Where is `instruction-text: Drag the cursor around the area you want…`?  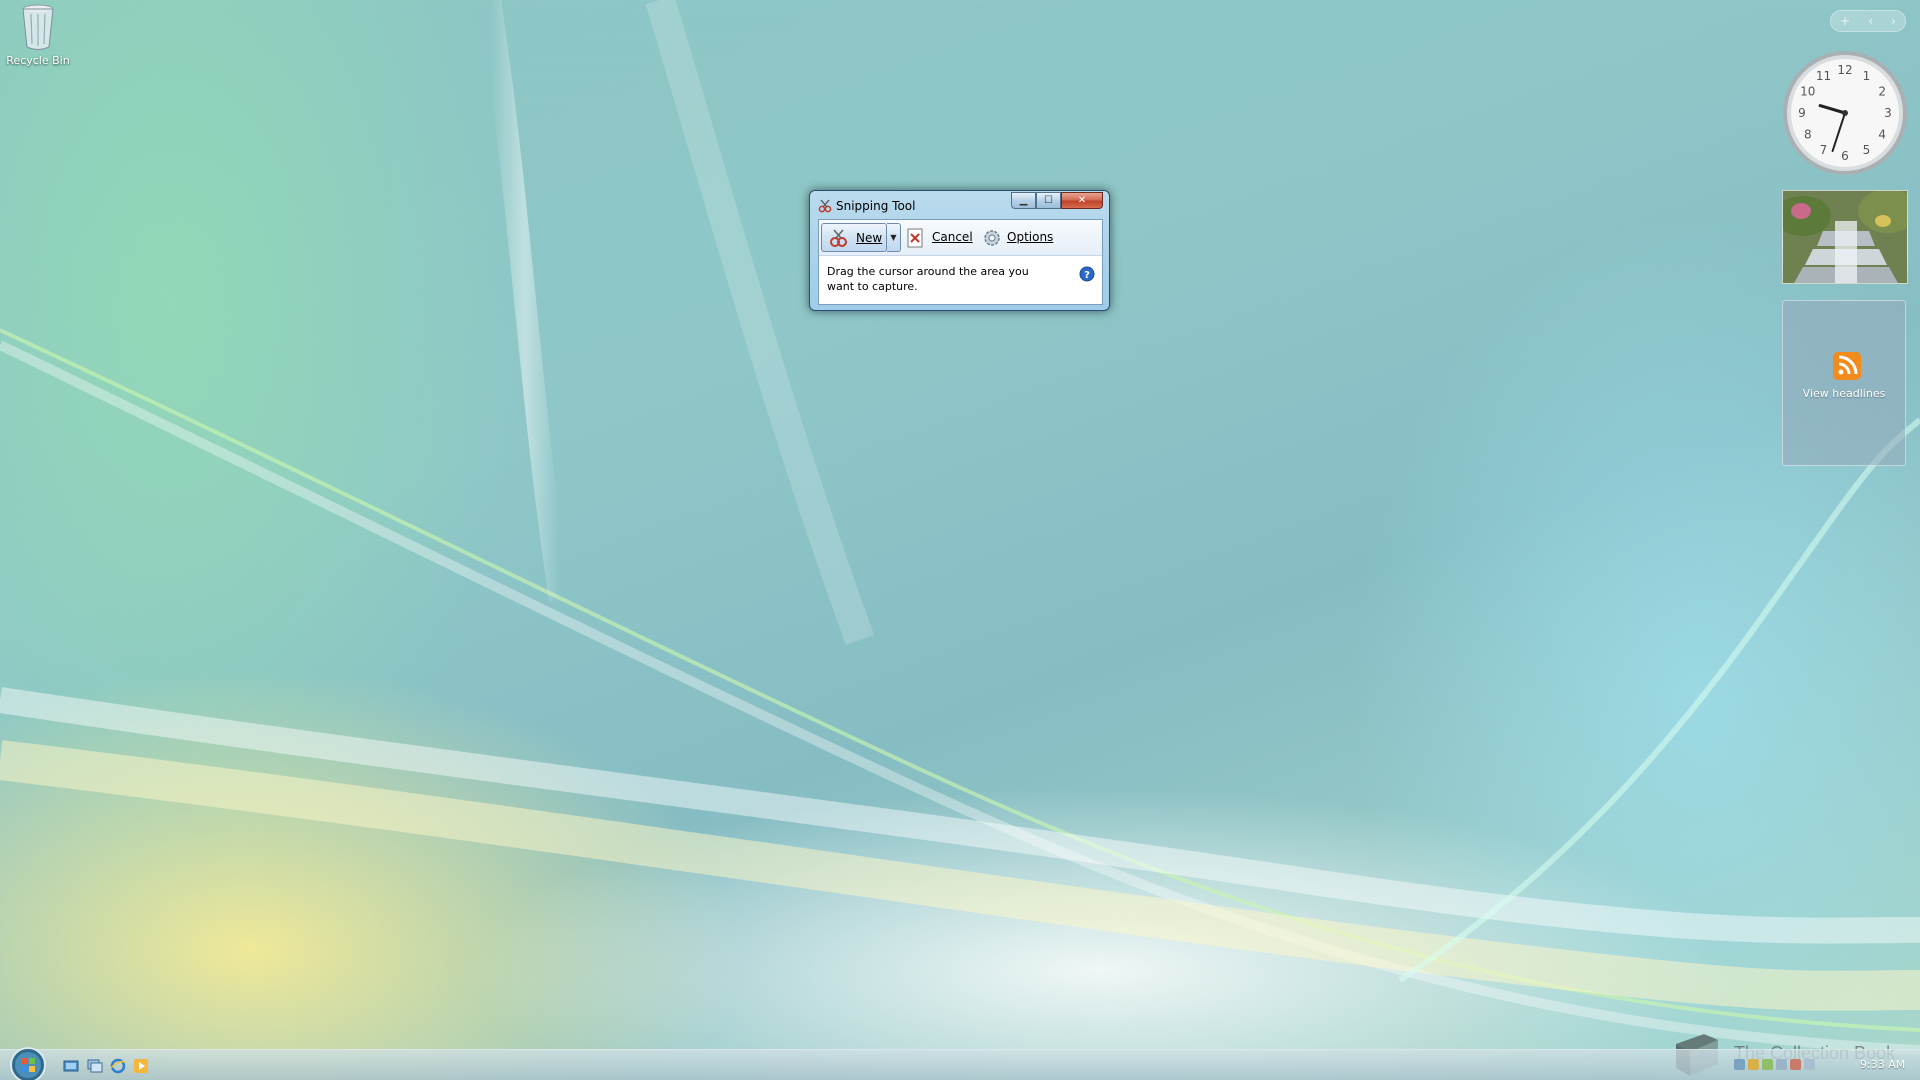
instruction-text: Drag the cursor around the area you want… is located at coordinates (928, 279).